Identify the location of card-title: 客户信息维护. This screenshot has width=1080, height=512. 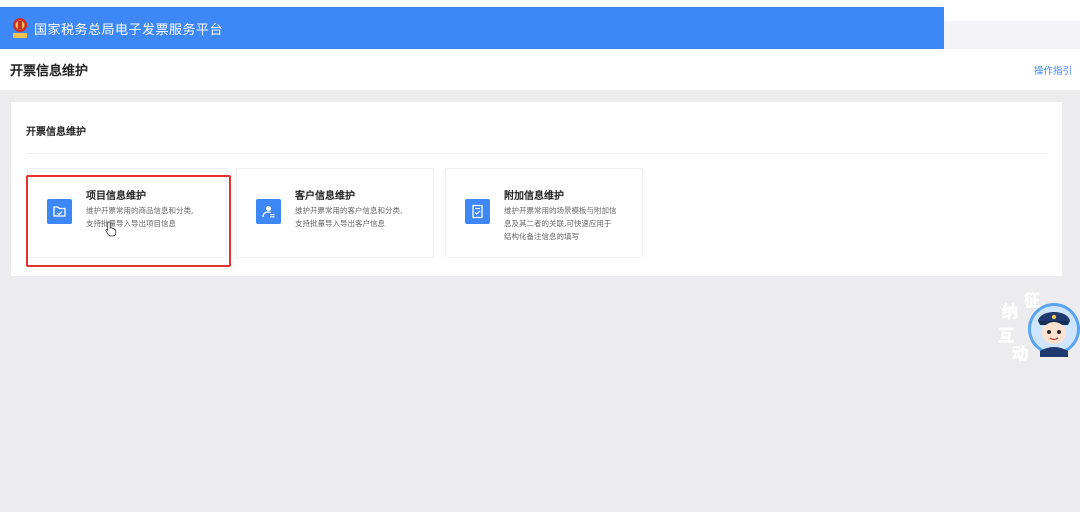
(325, 196).